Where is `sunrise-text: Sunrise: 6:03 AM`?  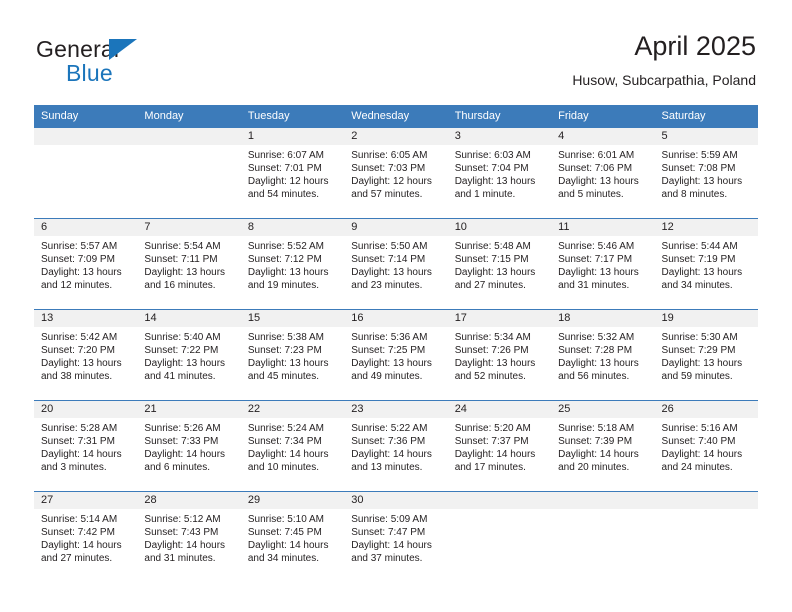 sunrise-text: Sunrise: 6:03 AM is located at coordinates (492, 155).